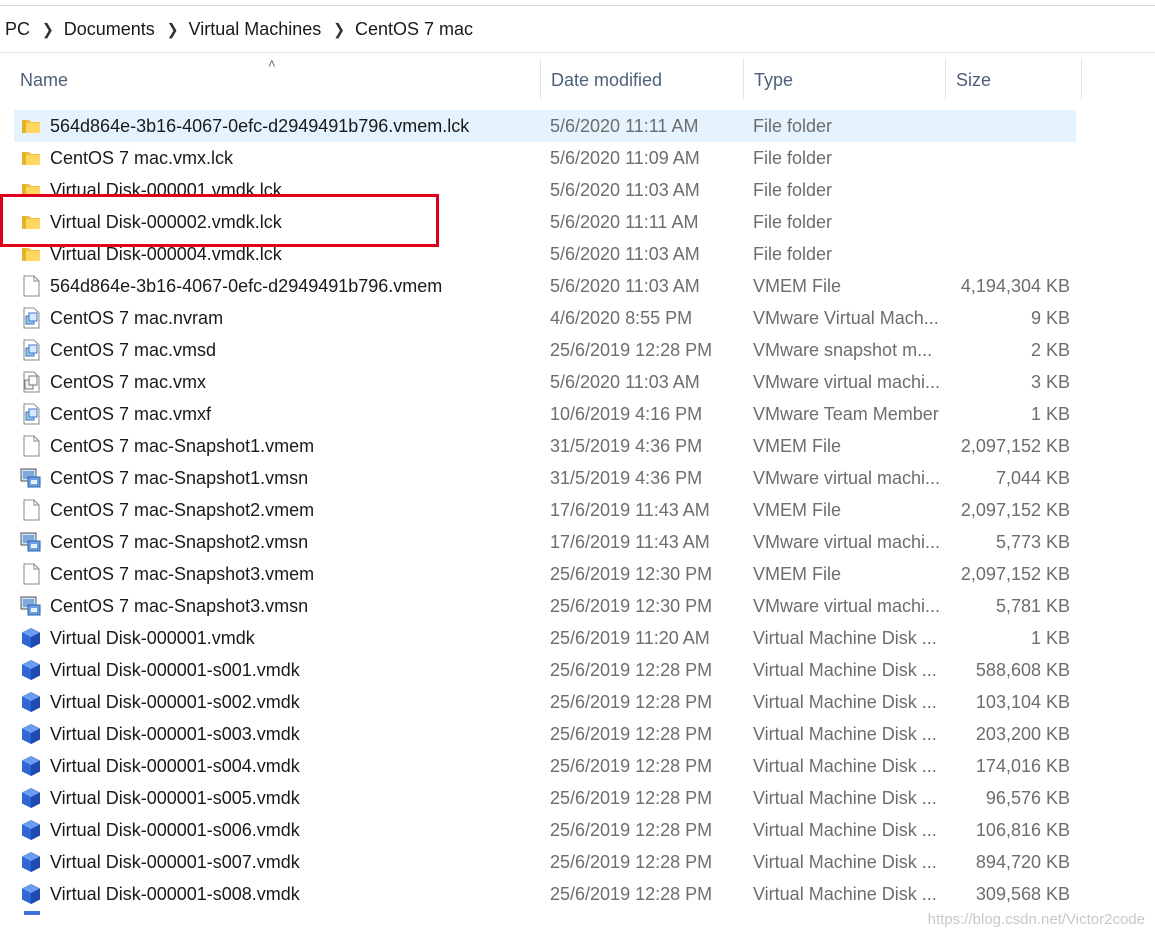 This screenshot has height=936, width=1155. What do you see at coordinates (797, 286) in the screenshot?
I see `file-type: VMEM File` at bounding box center [797, 286].